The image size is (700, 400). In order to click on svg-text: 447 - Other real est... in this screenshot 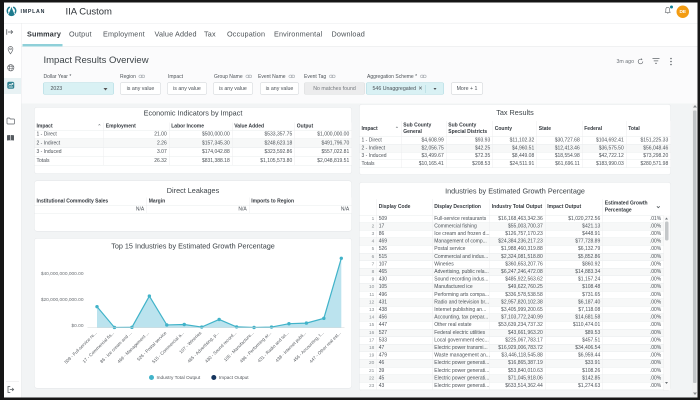, I will do `click(325, 347)`.